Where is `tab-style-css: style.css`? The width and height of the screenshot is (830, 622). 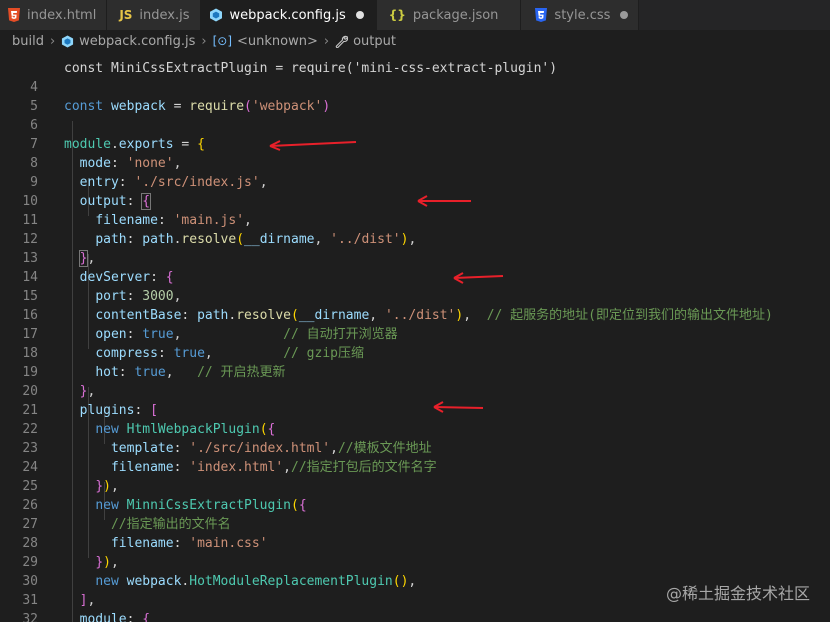 tab-style-css: style.css is located at coordinates (580, 15).